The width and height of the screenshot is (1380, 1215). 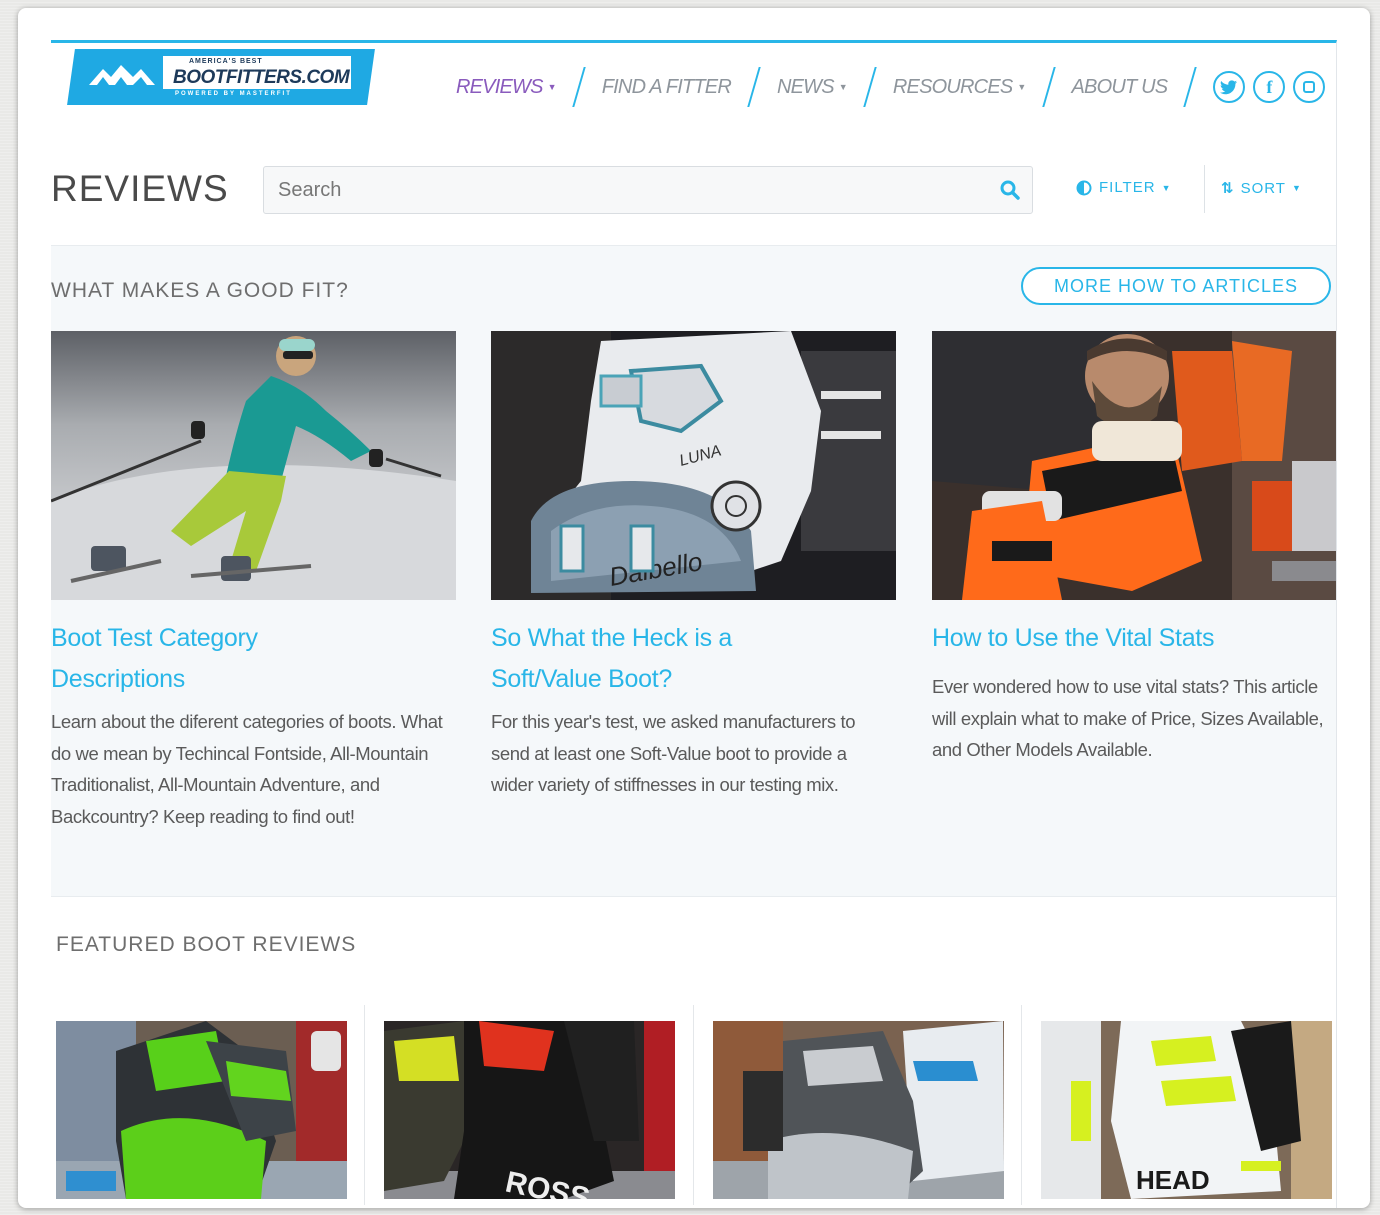 What do you see at coordinates (693, 465) in the screenshot?
I see `ski-boot-closeup-image: LUNA Dalbello` at bounding box center [693, 465].